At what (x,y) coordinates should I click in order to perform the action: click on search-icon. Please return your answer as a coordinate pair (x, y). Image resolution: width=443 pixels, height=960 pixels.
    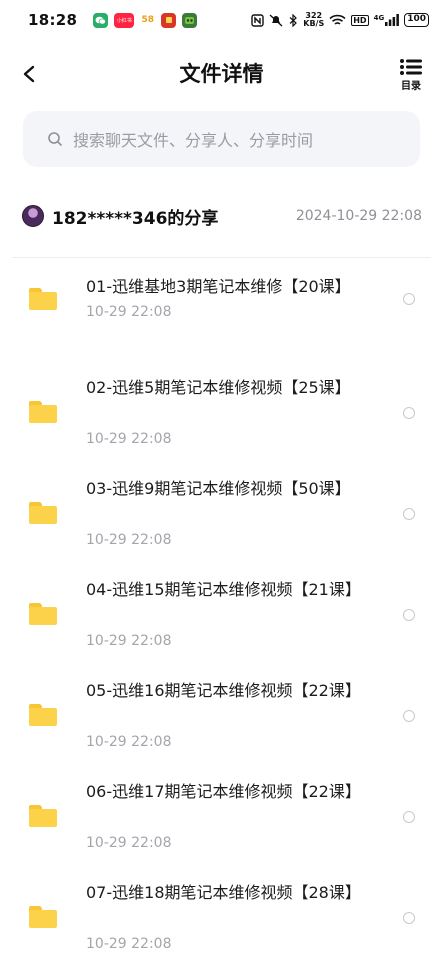
    Looking at the image, I should click on (55, 139).